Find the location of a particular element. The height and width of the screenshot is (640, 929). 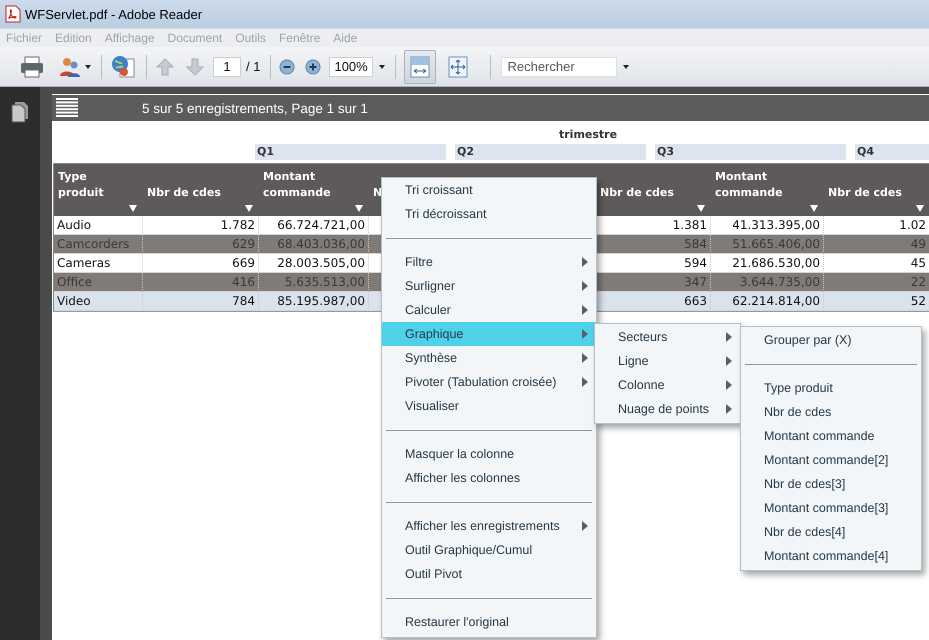

menu-item: Synthèse is located at coordinates (489, 358).